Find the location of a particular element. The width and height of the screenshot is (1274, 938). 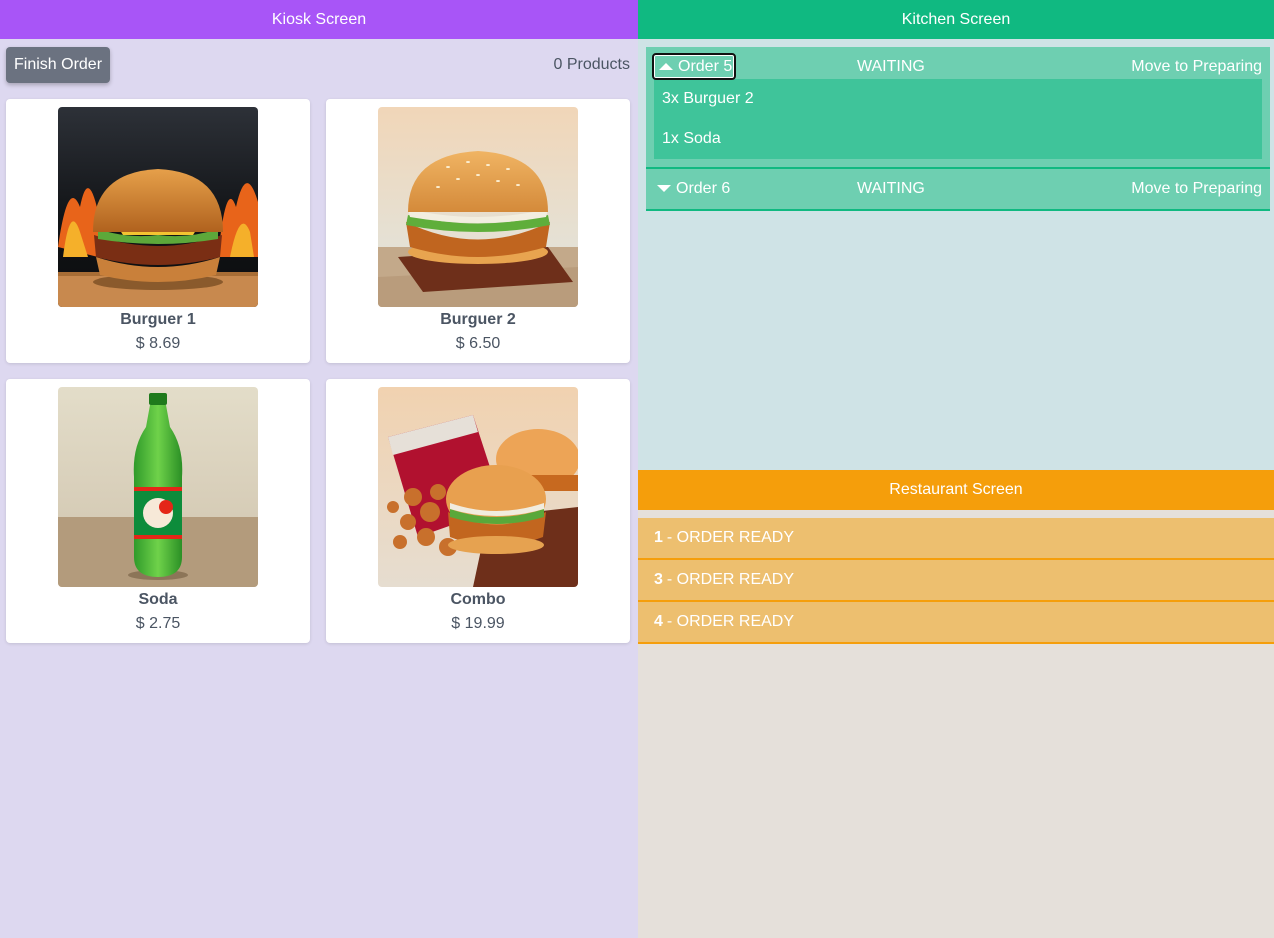

ready-order-row: 3 - ORDER READY is located at coordinates (956, 581).